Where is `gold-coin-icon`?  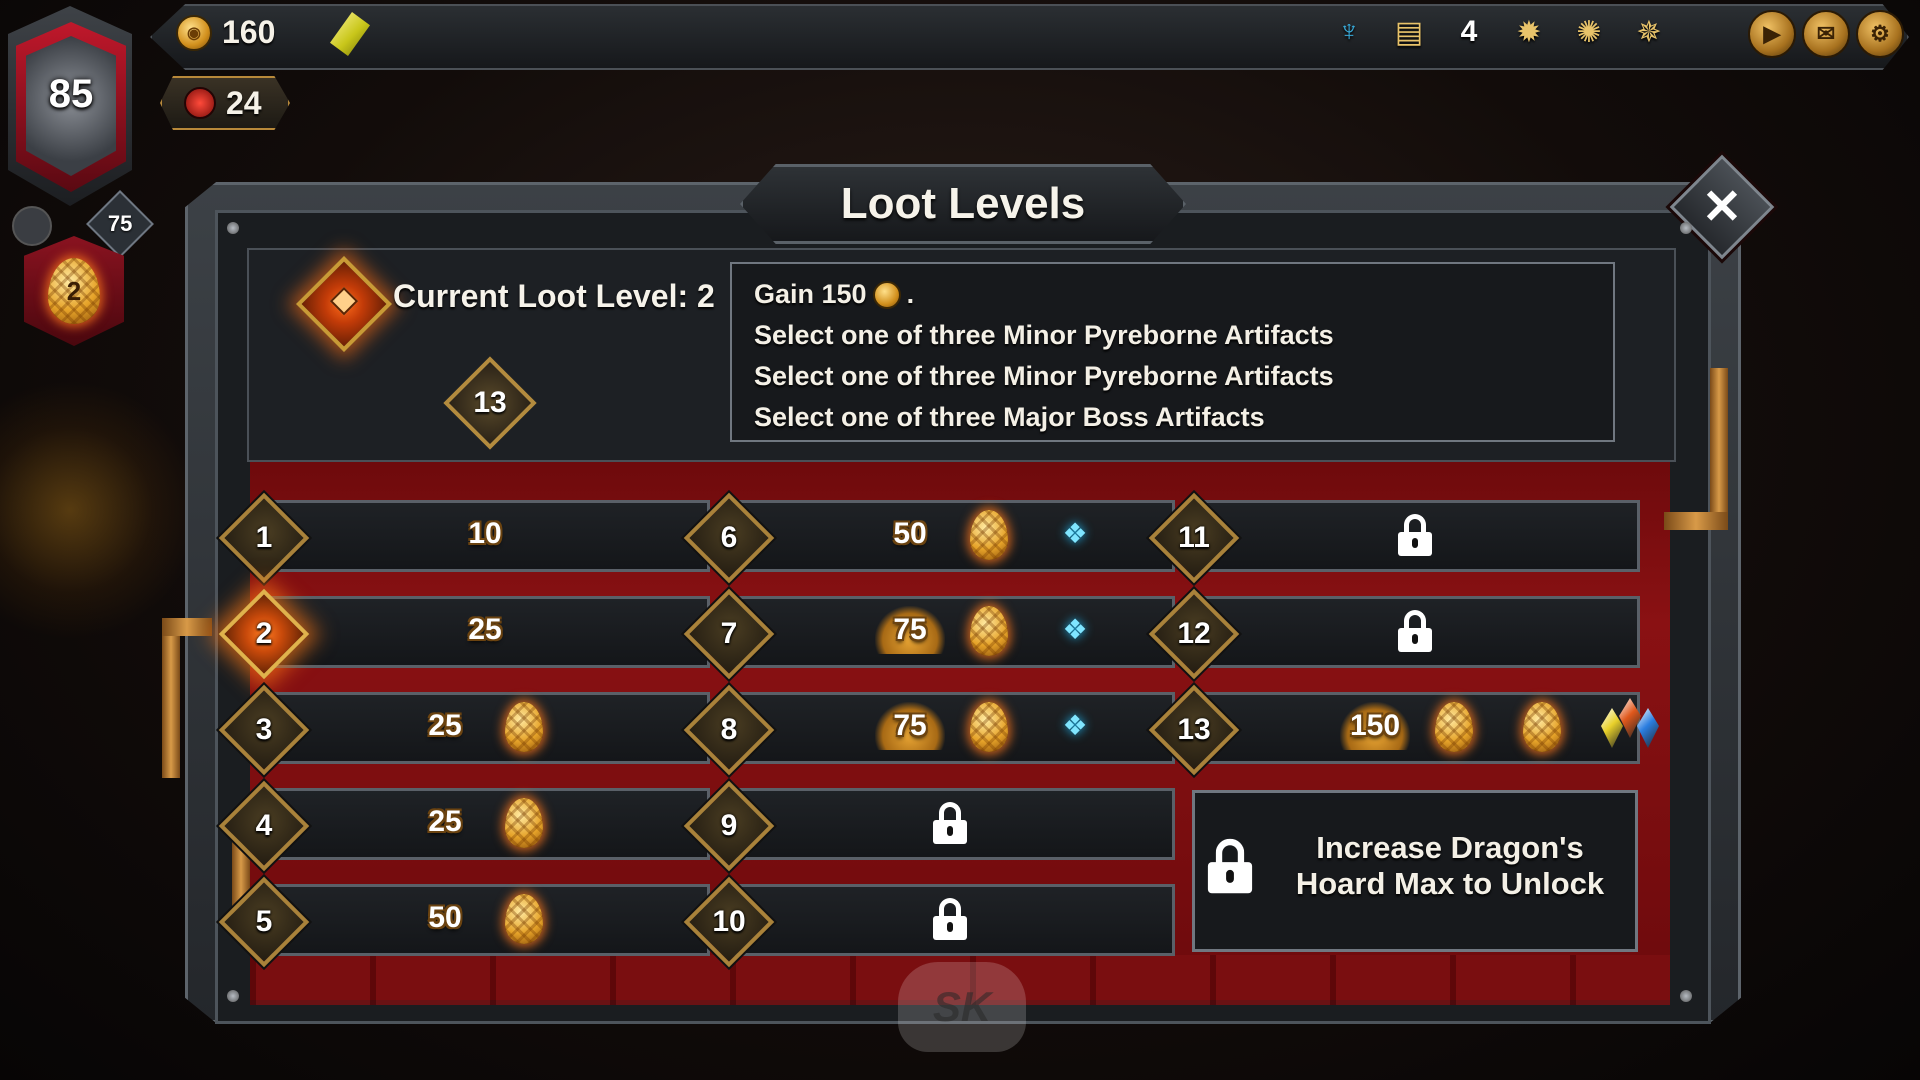 gold-coin-icon is located at coordinates (886, 294).